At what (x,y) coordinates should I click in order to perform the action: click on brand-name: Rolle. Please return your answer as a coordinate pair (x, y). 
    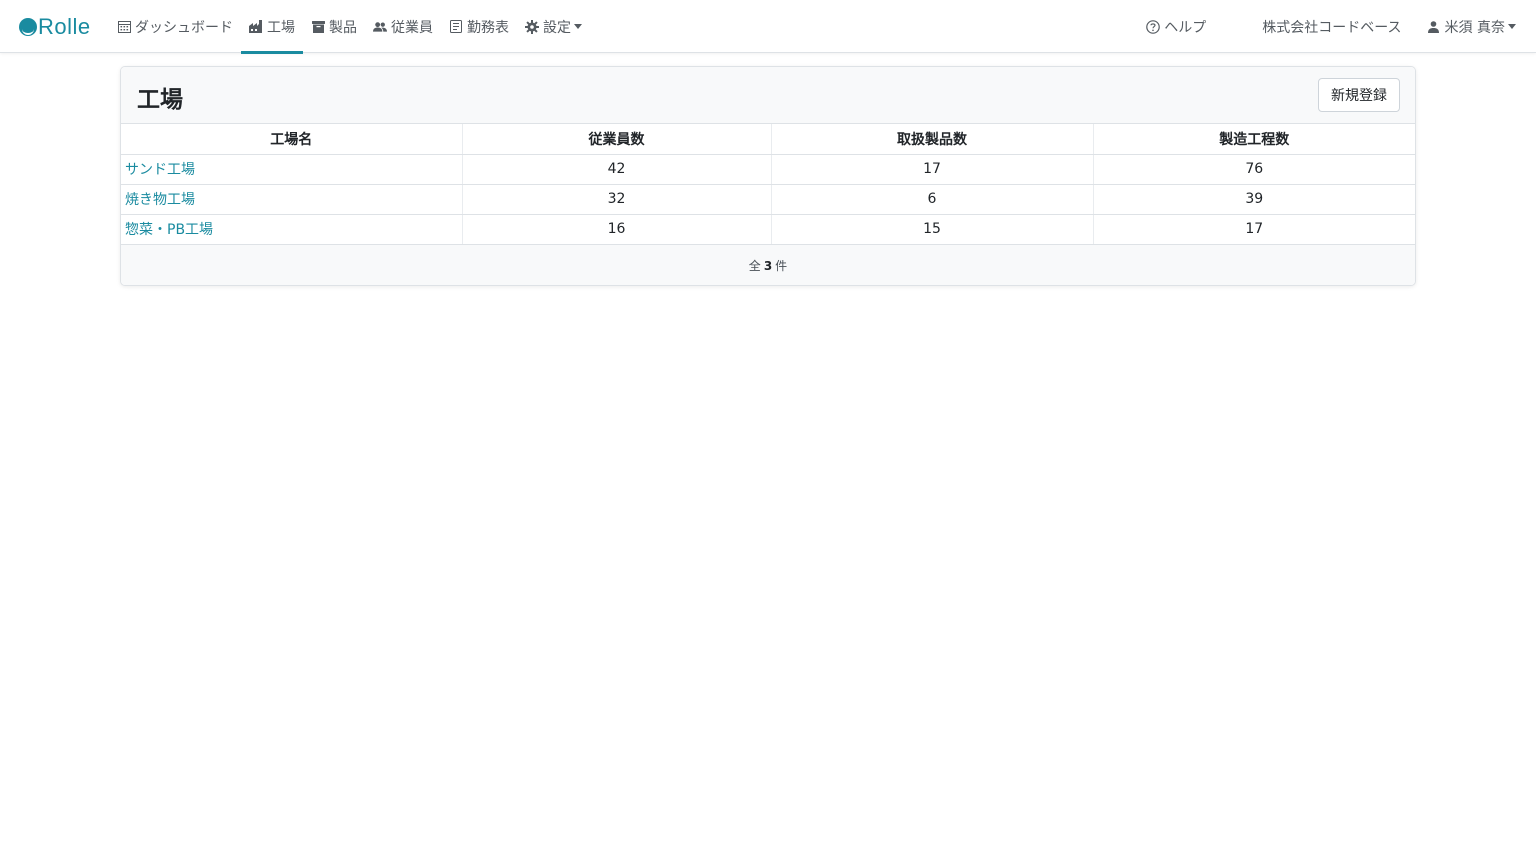
    Looking at the image, I should click on (64, 26).